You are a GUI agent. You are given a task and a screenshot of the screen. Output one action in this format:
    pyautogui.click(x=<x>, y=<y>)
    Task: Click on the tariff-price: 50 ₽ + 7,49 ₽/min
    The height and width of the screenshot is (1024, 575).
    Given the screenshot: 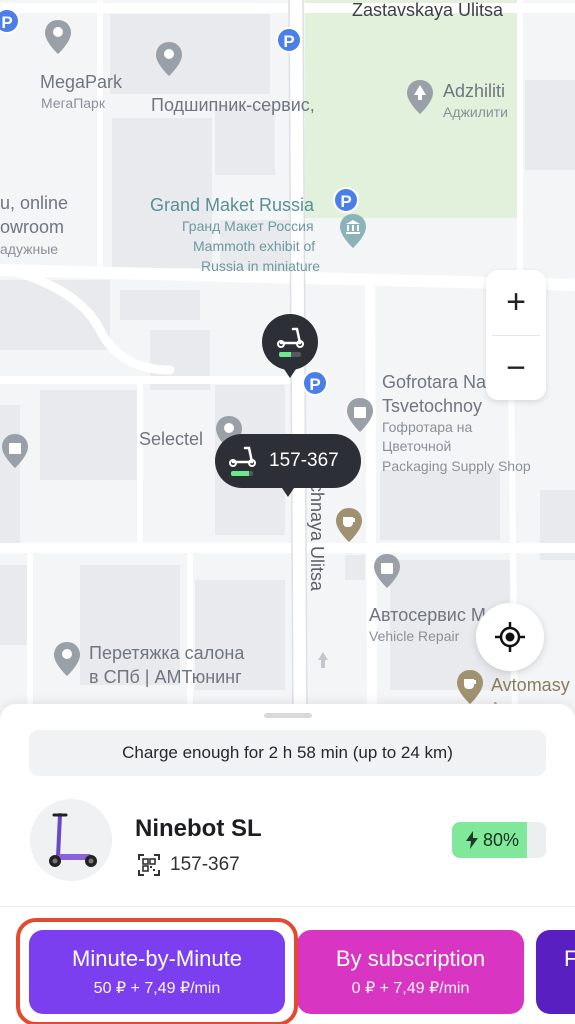 What is the action you would take?
    pyautogui.click(x=157, y=988)
    